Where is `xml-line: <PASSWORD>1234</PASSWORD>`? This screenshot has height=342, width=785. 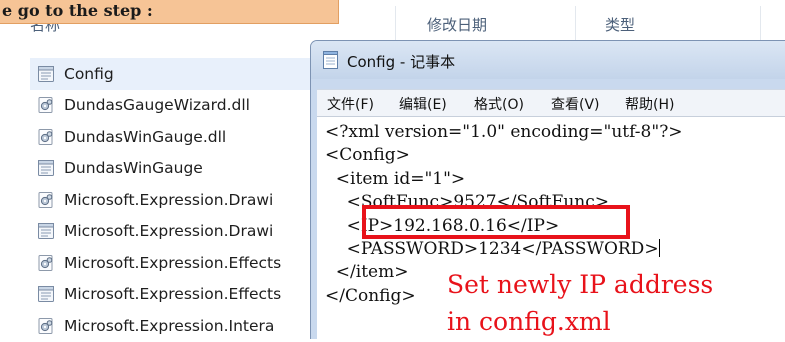 xml-line: <PASSWORD>1234</PASSWORD> is located at coordinates (492, 249).